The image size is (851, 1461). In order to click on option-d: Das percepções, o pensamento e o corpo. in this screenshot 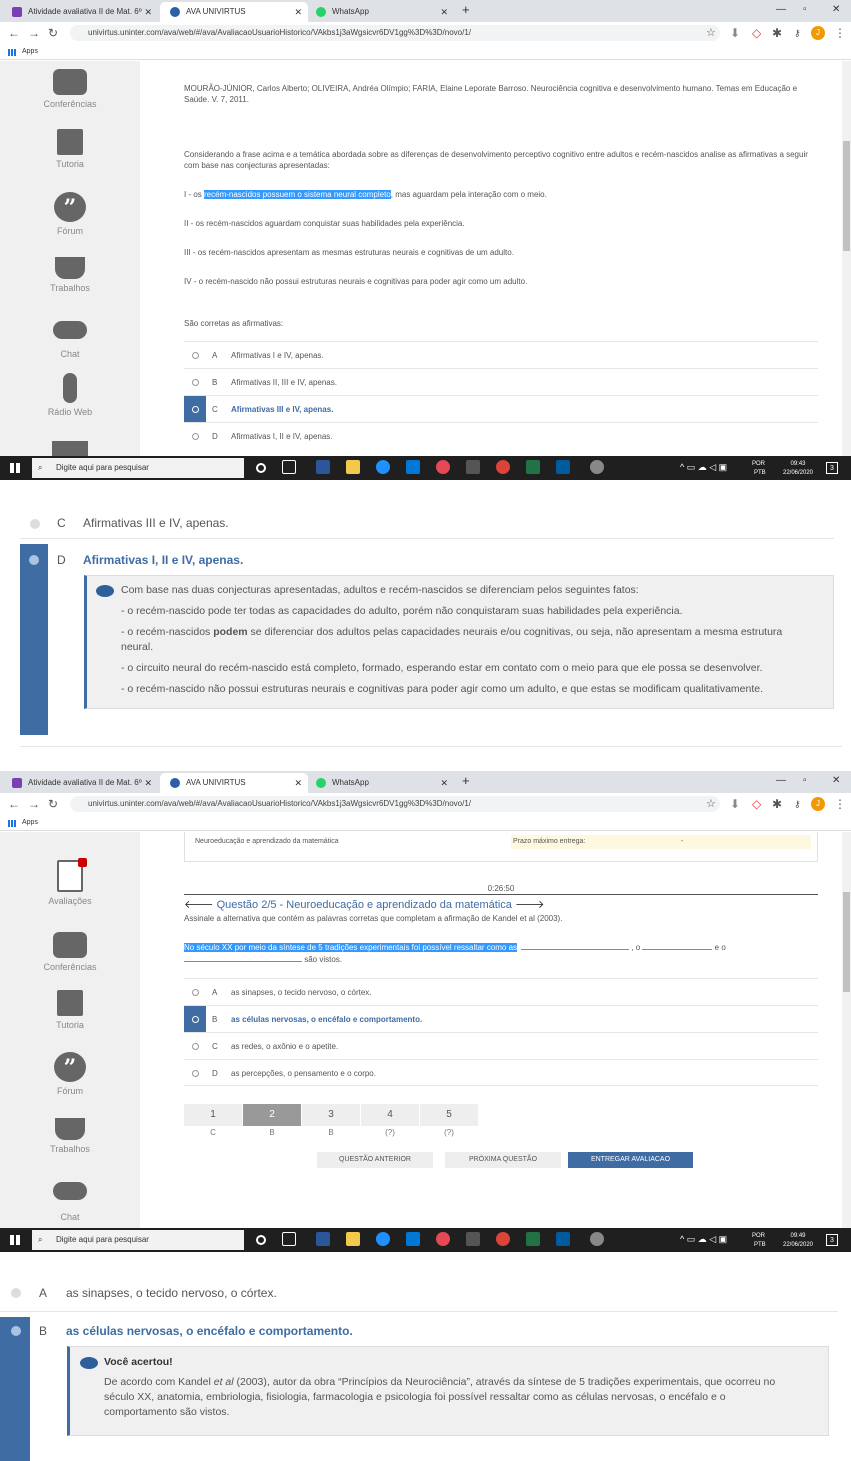, I will do `click(501, 1072)`.